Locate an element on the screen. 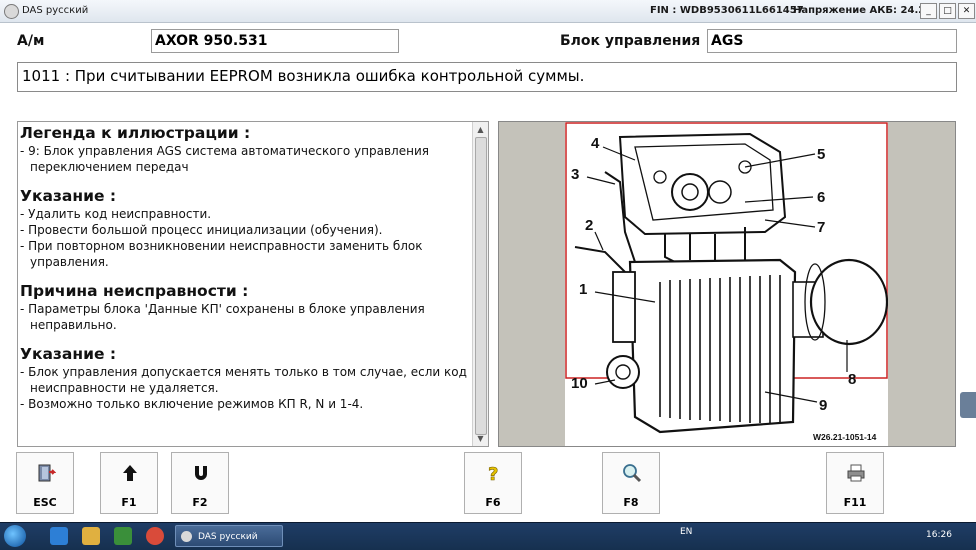 This screenshot has height=550, width=976. control-unit-field: AGS is located at coordinates (832, 41).